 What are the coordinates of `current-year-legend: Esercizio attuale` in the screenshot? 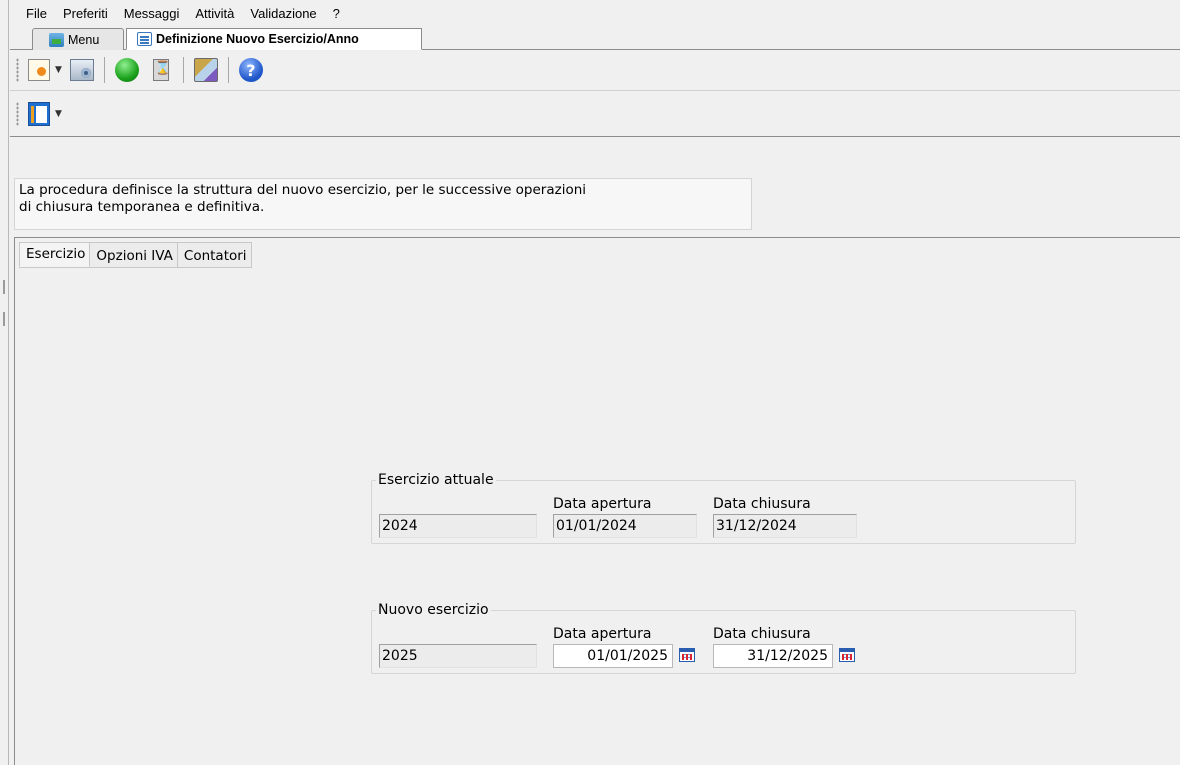 It's located at (436, 480).